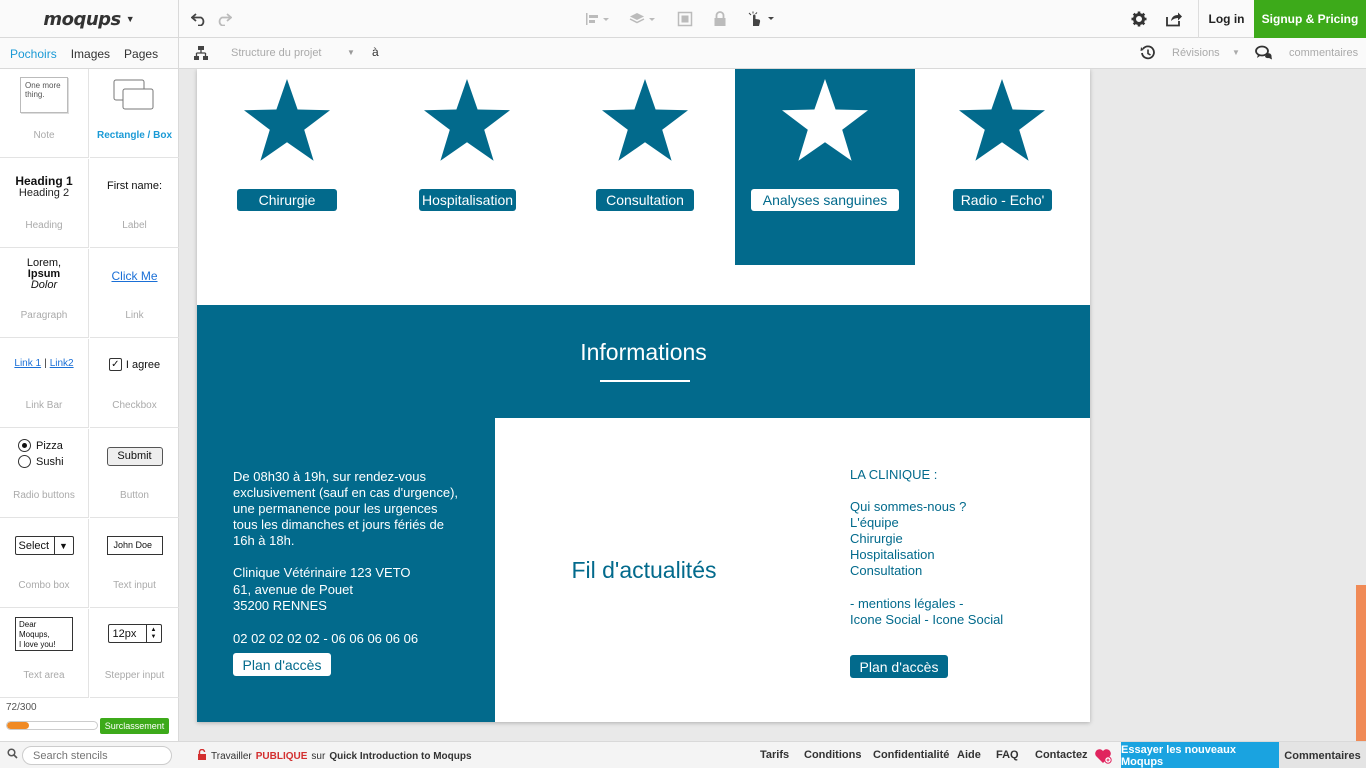 Image resolution: width=1366 pixels, height=768 pixels. I want to click on tab-pochoirs: Pochoirs, so click(33, 54).